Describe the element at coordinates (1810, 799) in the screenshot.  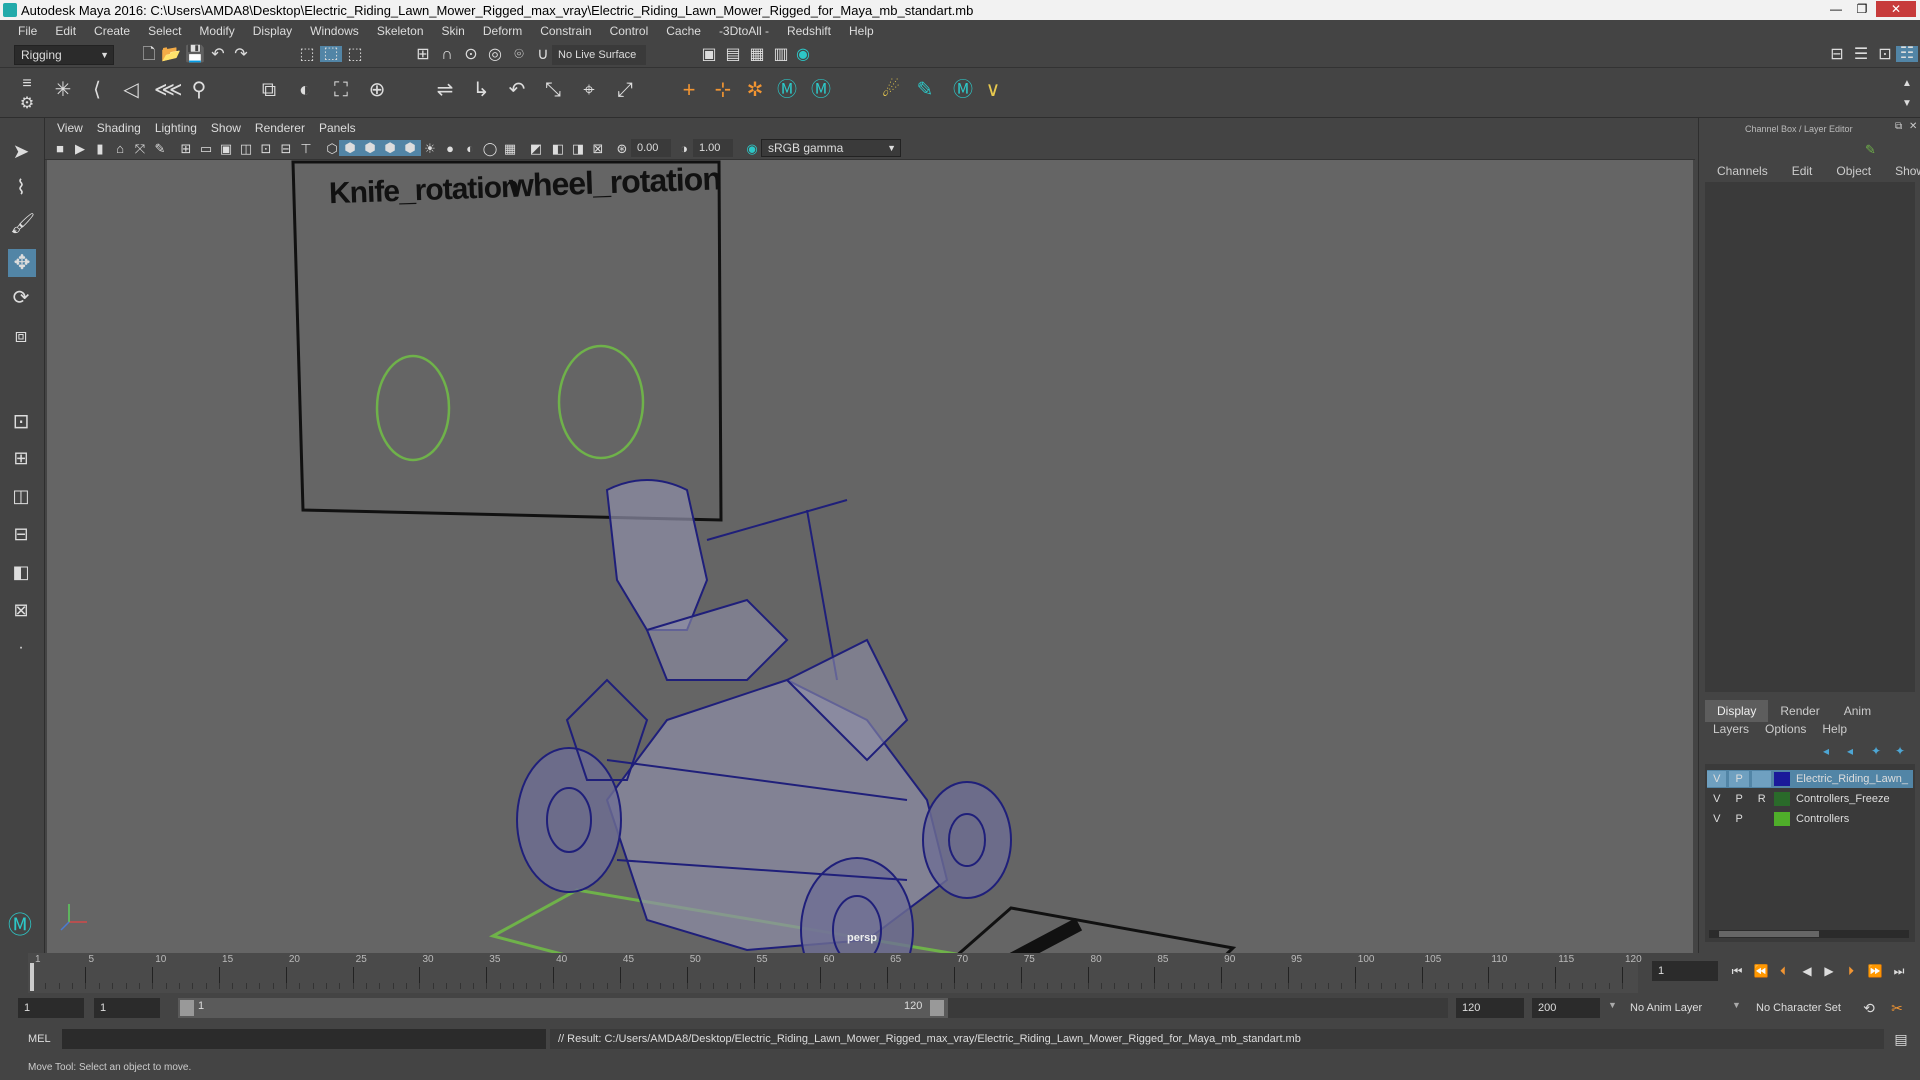
I see `layer-row: V P R Controllers_Freeze` at that location.